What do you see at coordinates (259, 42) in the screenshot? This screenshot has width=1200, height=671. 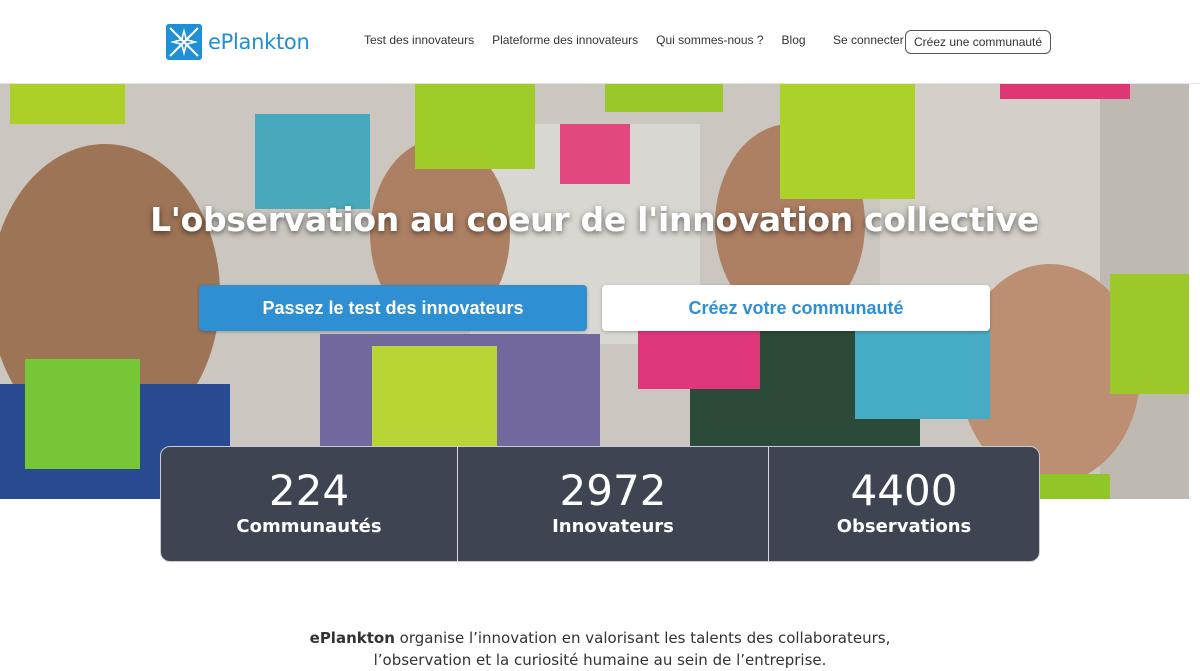 I see `logo-text: ePlankton` at bounding box center [259, 42].